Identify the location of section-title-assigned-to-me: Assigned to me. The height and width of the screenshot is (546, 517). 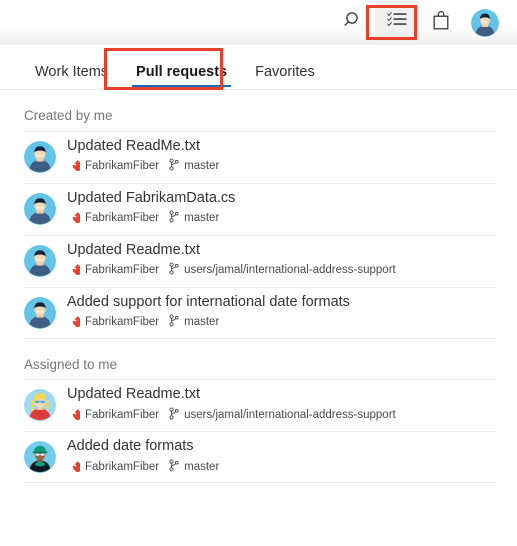
(71, 364).